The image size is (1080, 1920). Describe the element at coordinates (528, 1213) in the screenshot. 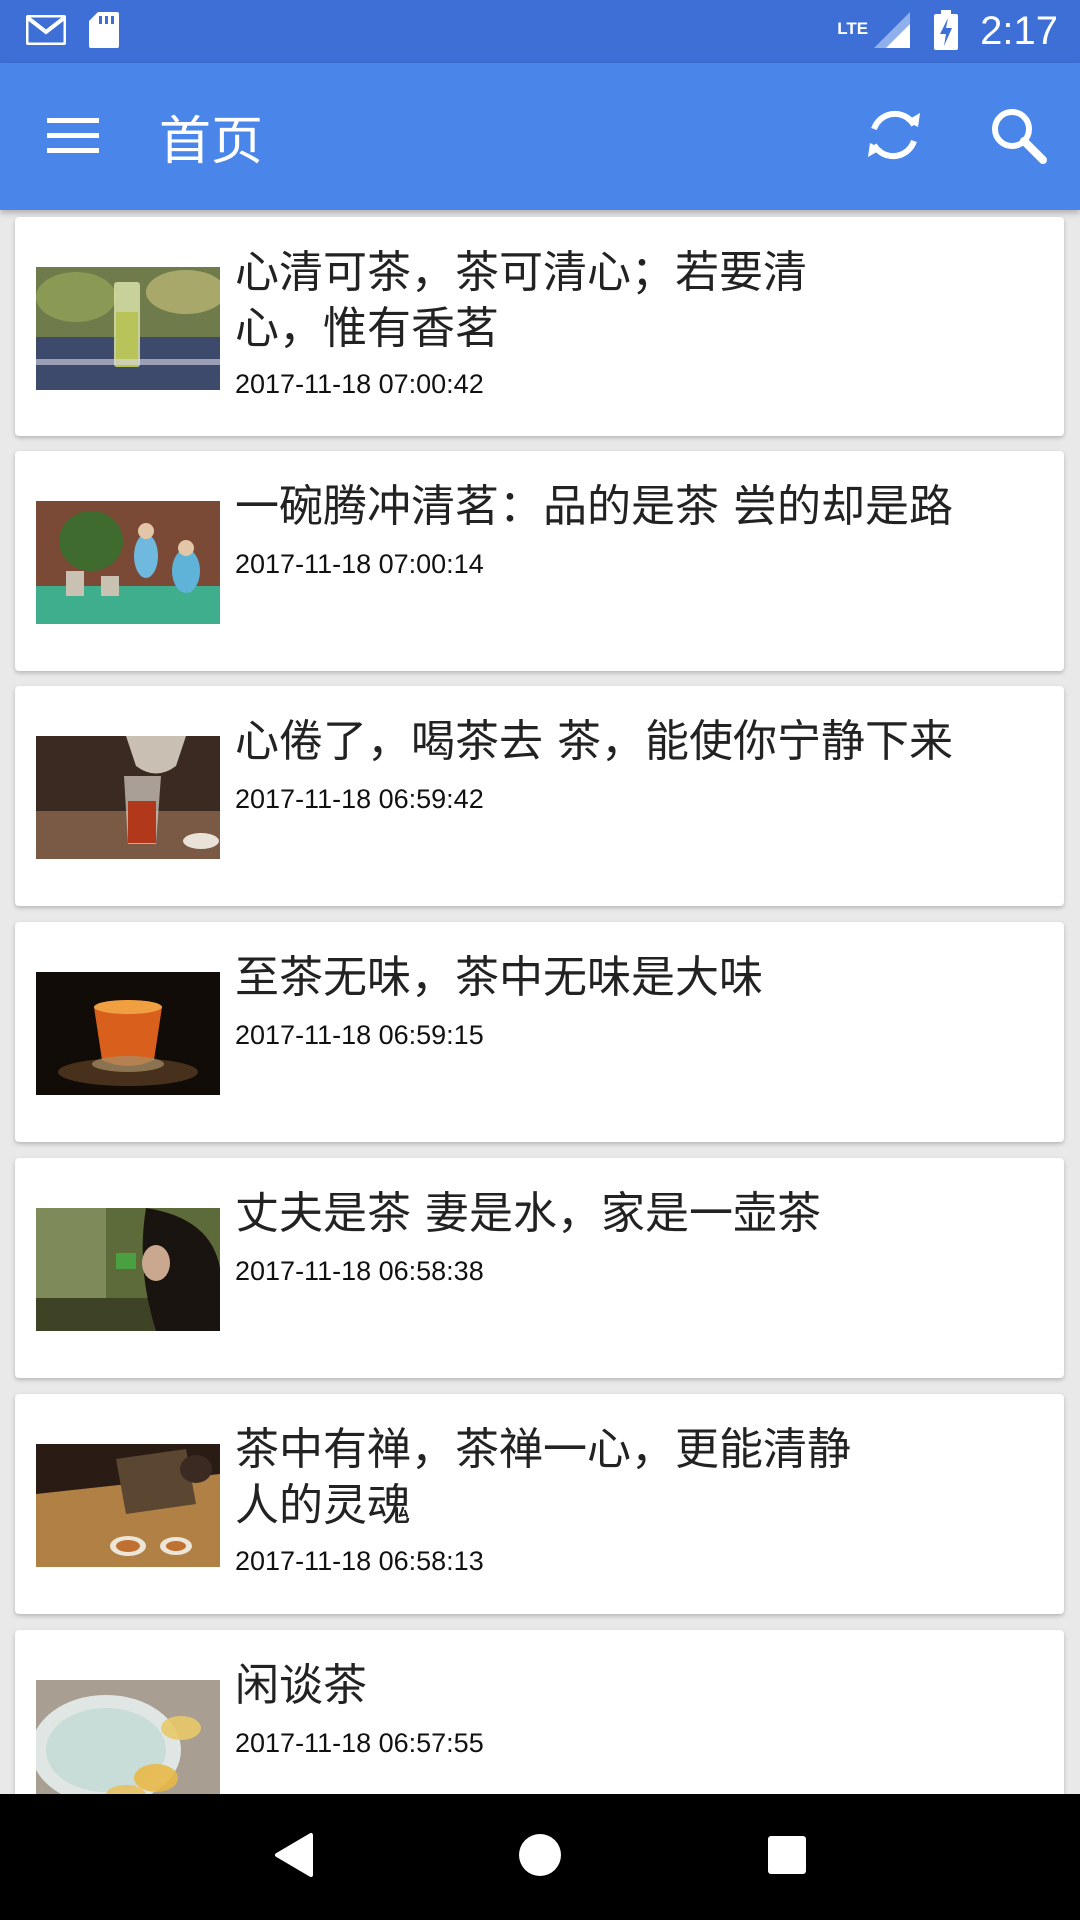

I see `article-title: 丈夫是茶 妻是水，家是一壶茶` at that location.